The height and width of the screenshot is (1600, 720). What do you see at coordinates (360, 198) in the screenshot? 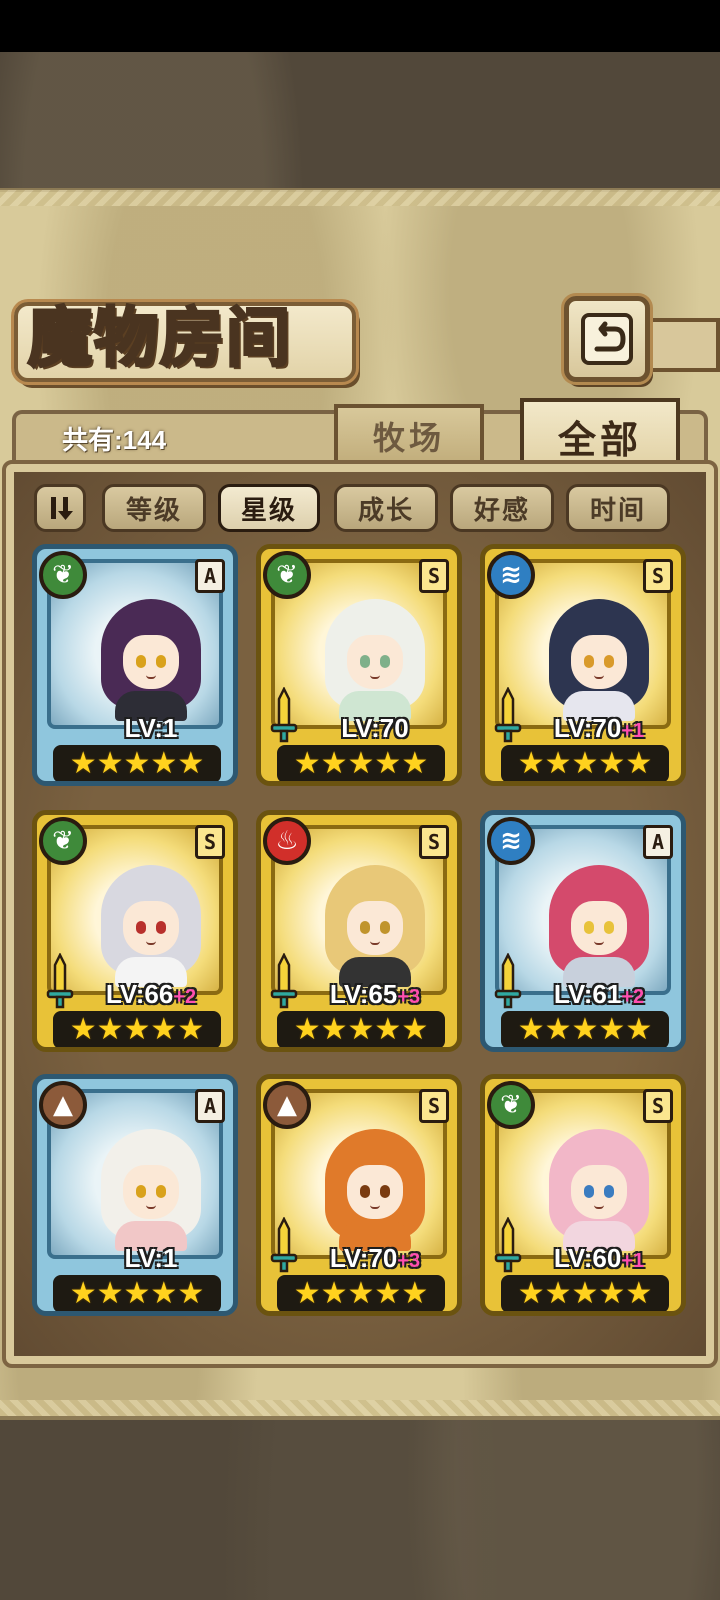
I see `panel-top-edge` at bounding box center [360, 198].